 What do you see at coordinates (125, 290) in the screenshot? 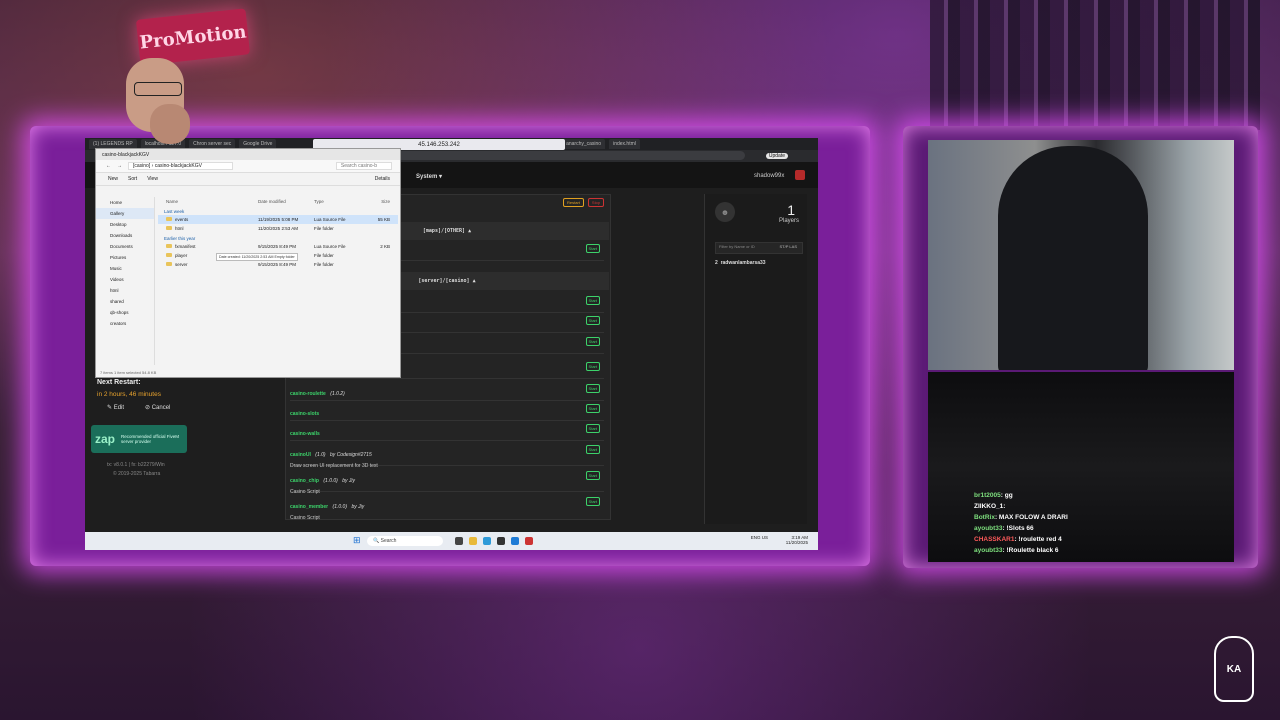
I see `sidebar-item: html` at bounding box center [125, 290].